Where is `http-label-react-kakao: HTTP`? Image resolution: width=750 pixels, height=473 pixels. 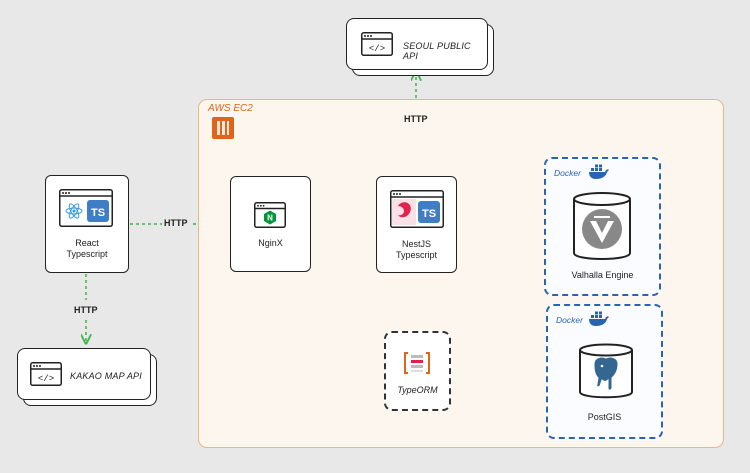
http-label-react-kakao: HTTP is located at coordinates (86, 310).